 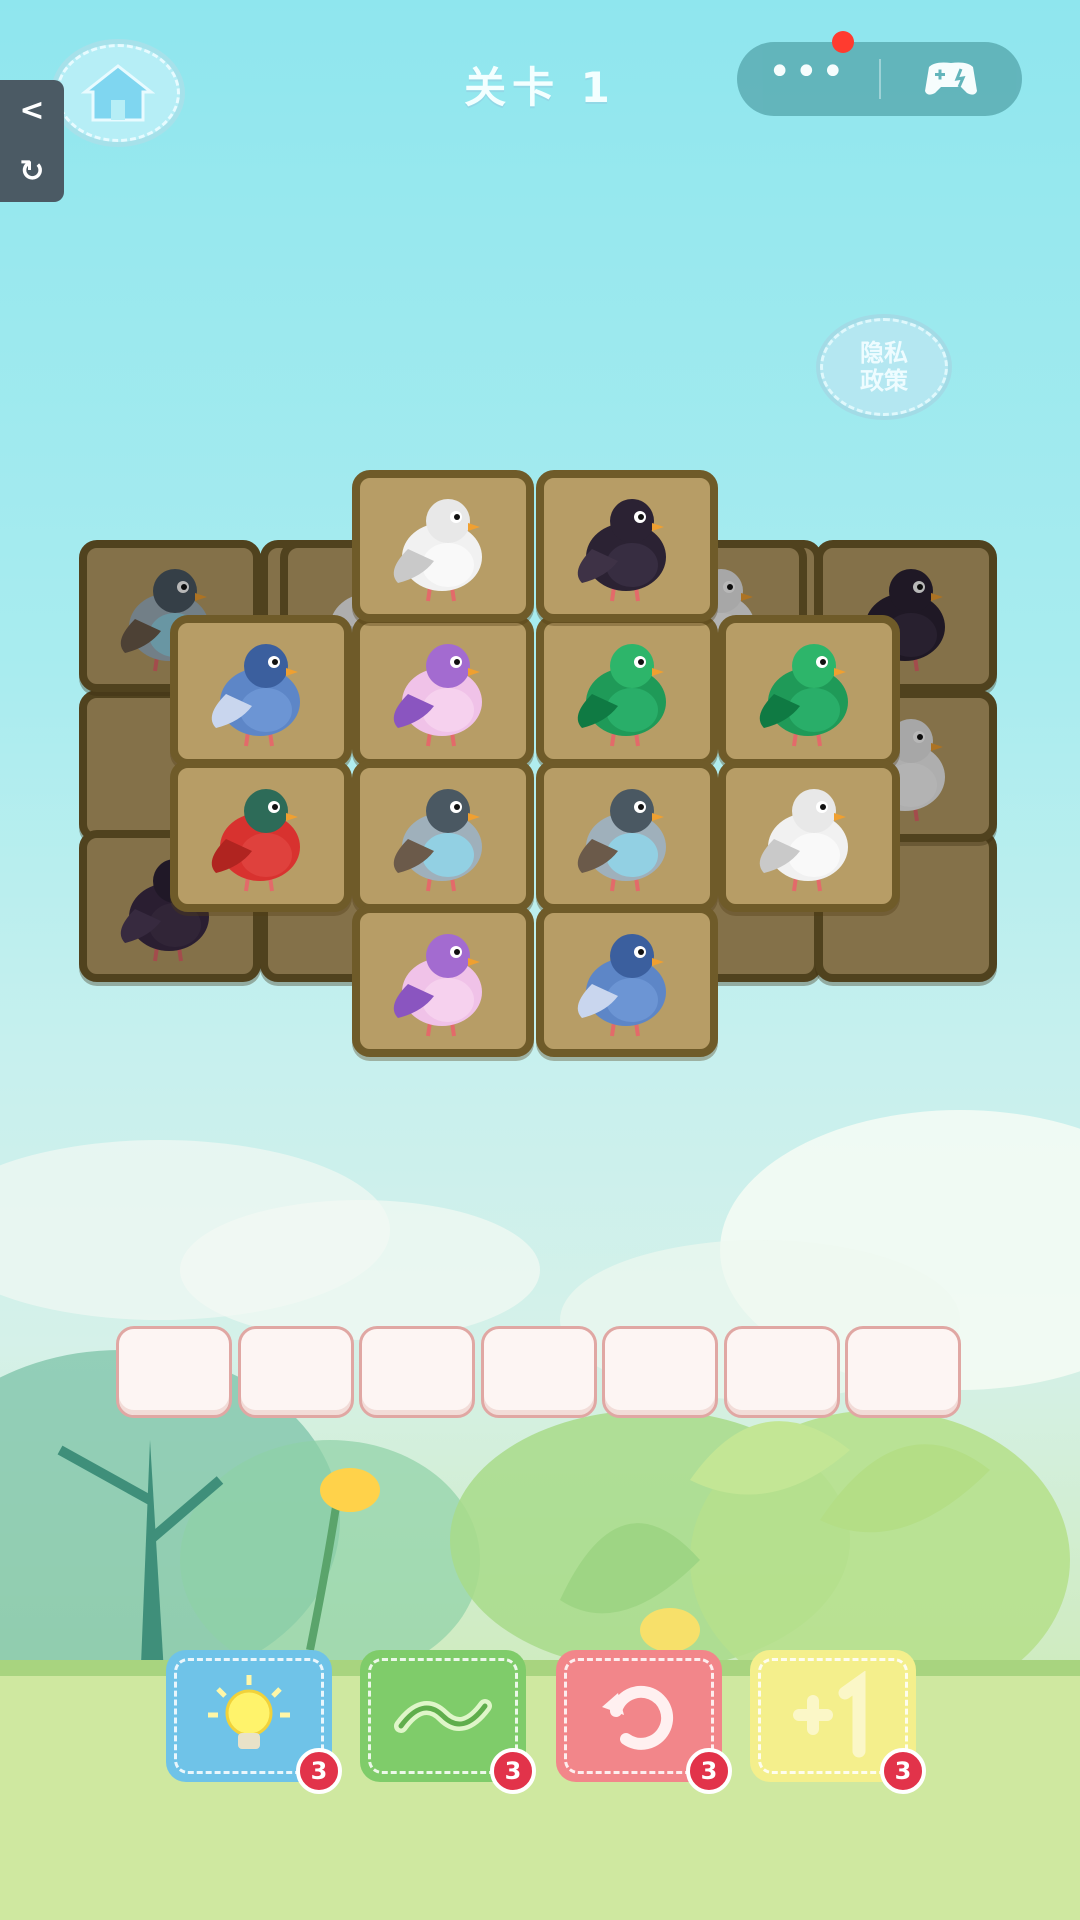 I want to click on more-menu-button: •••, so click(x=808, y=79).